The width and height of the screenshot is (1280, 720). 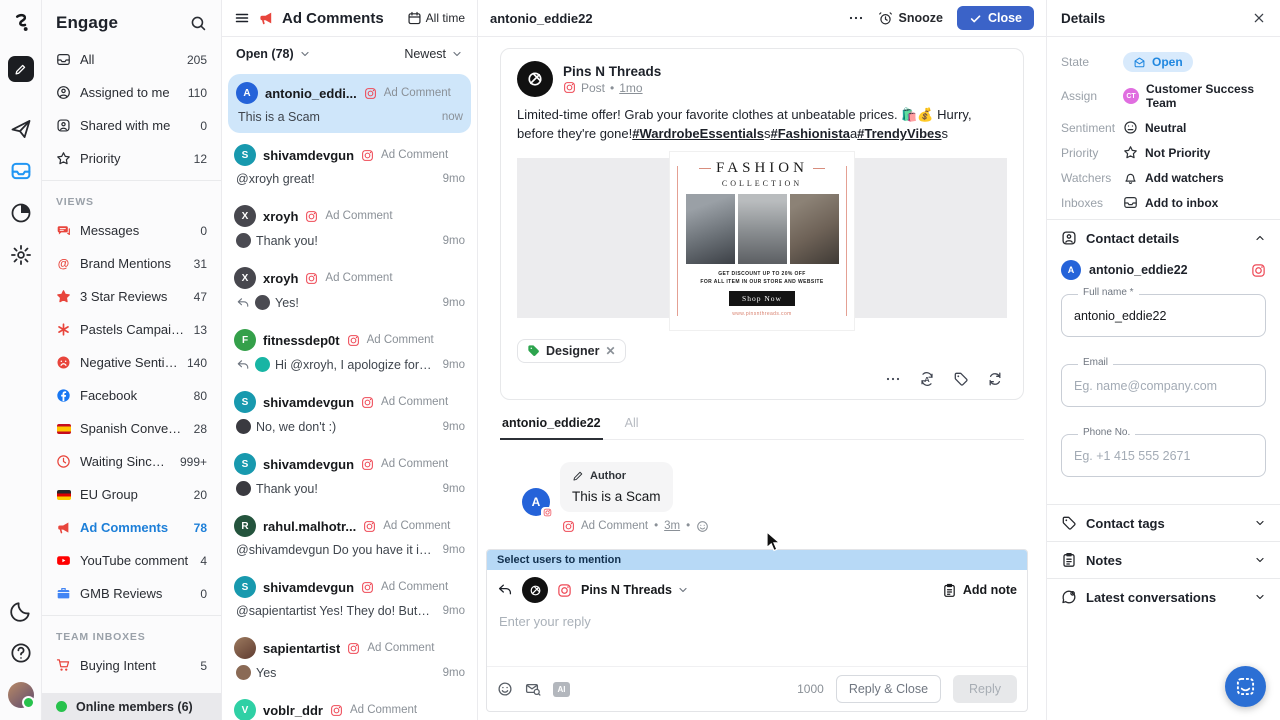 What do you see at coordinates (349, 227) in the screenshot?
I see `thread-item-xroyh: Xxroyh Ad Comment Thank you! 9mo` at bounding box center [349, 227].